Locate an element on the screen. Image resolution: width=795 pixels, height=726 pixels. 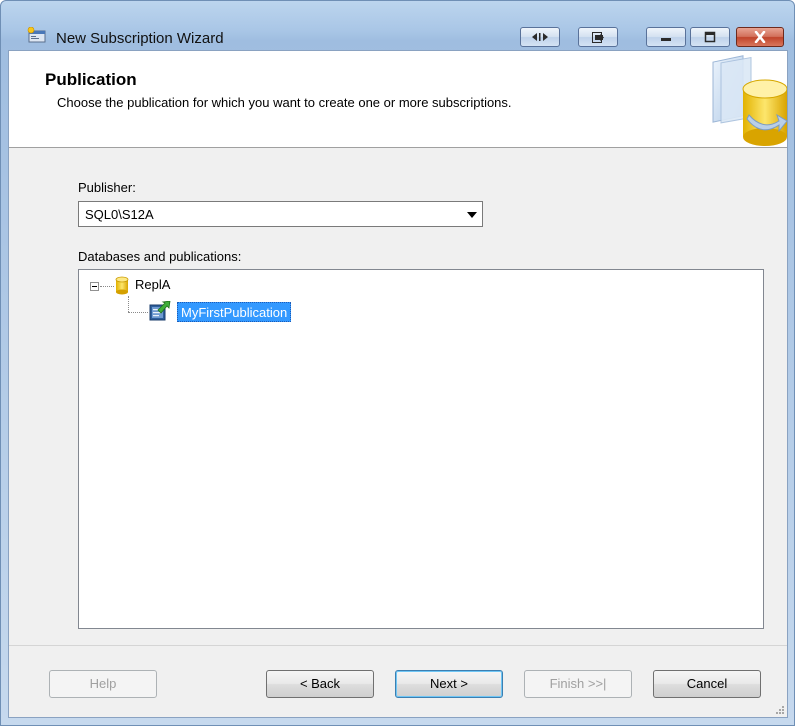
restore-down-icon is located at coordinates (598, 37).